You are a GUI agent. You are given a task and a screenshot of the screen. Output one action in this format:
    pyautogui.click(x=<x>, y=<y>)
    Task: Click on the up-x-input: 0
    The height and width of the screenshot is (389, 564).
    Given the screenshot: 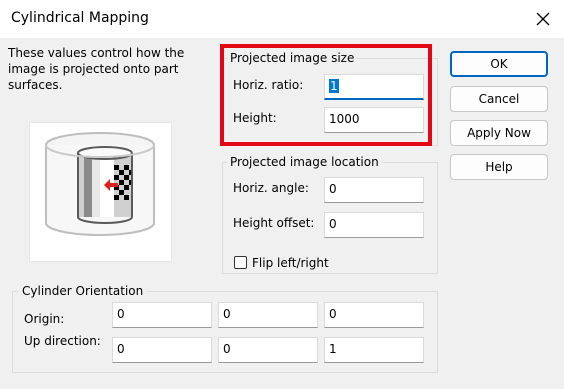 What is the action you would take?
    pyautogui.click(x=162, y=350)
    